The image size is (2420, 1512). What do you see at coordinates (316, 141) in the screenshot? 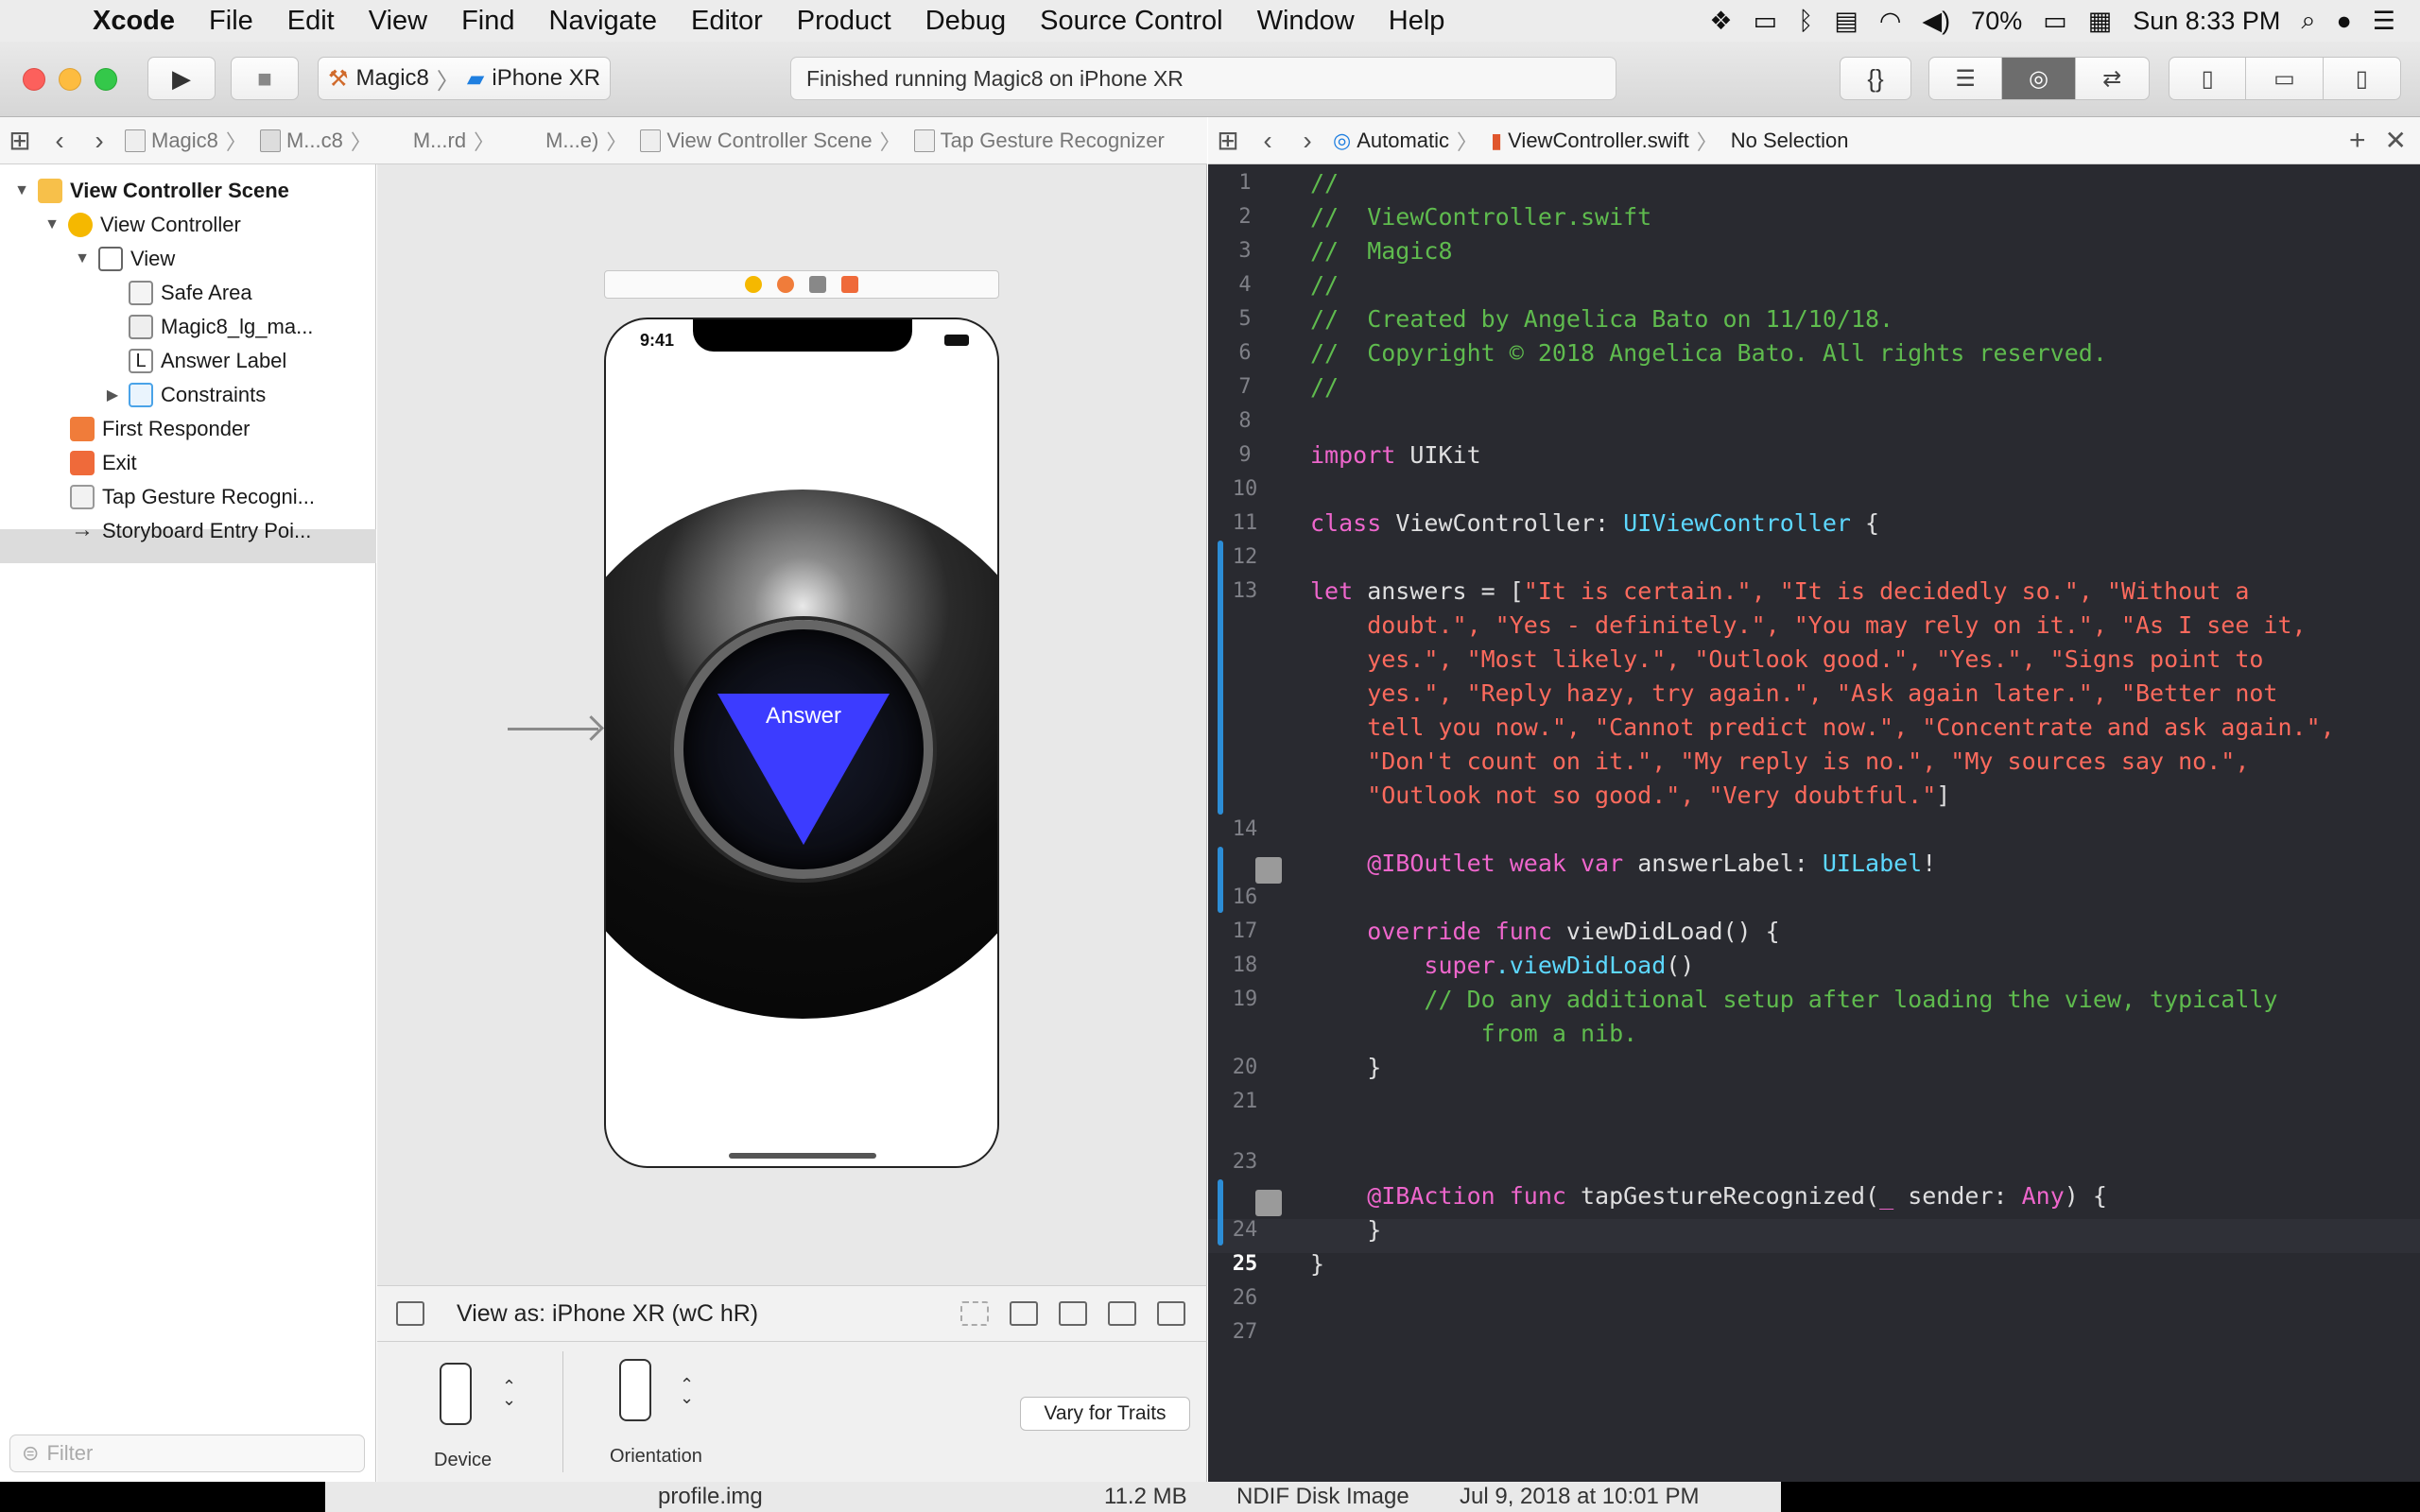
I see `jump-folder: M...c8 〉` at bounding box center [316, 141].